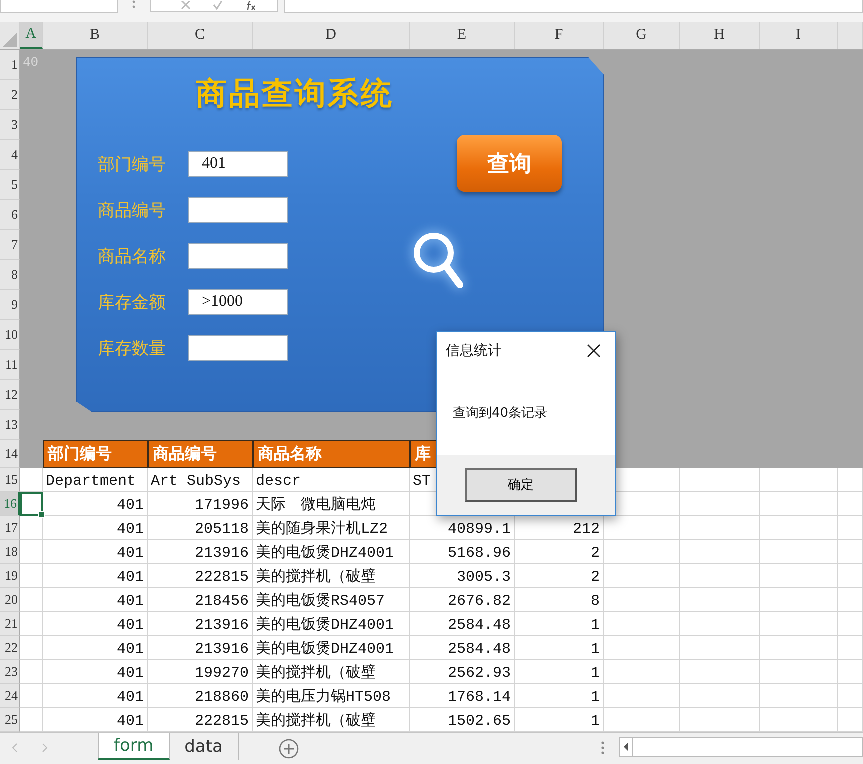  What do you see at coordinates (10, 504) in the screenshot?
I see `row-header: 16` at bounding box center [10, 504].